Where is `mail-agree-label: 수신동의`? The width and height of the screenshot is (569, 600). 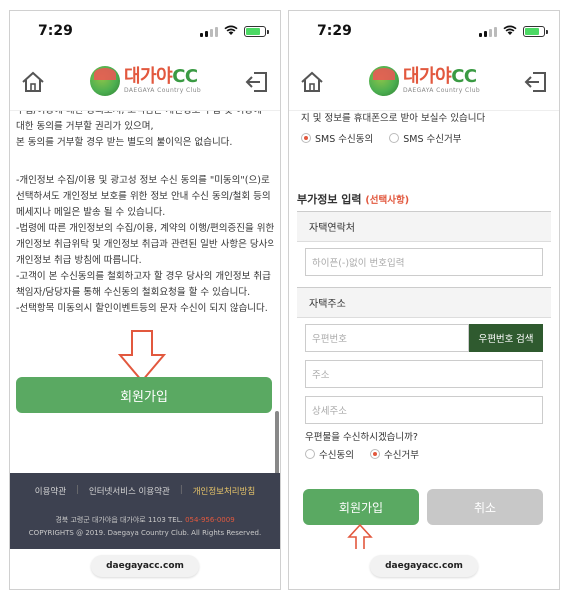
mail-agree-label: 수신동의 is located at coordinates (336, 455).